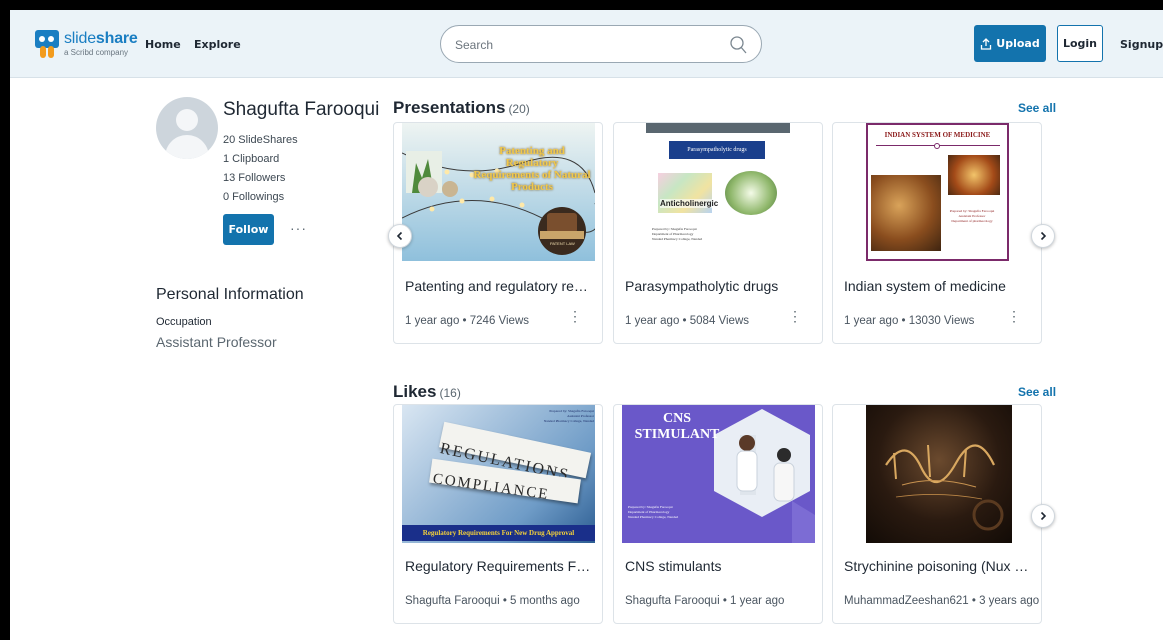 This screenshot has width=1163, height=640. What do you see at coordinates (937, 135) in the screenshot?
I see `thumb-title: INDIAN SYSTEM OF MEDICINE` at bounding box center [937, 135].